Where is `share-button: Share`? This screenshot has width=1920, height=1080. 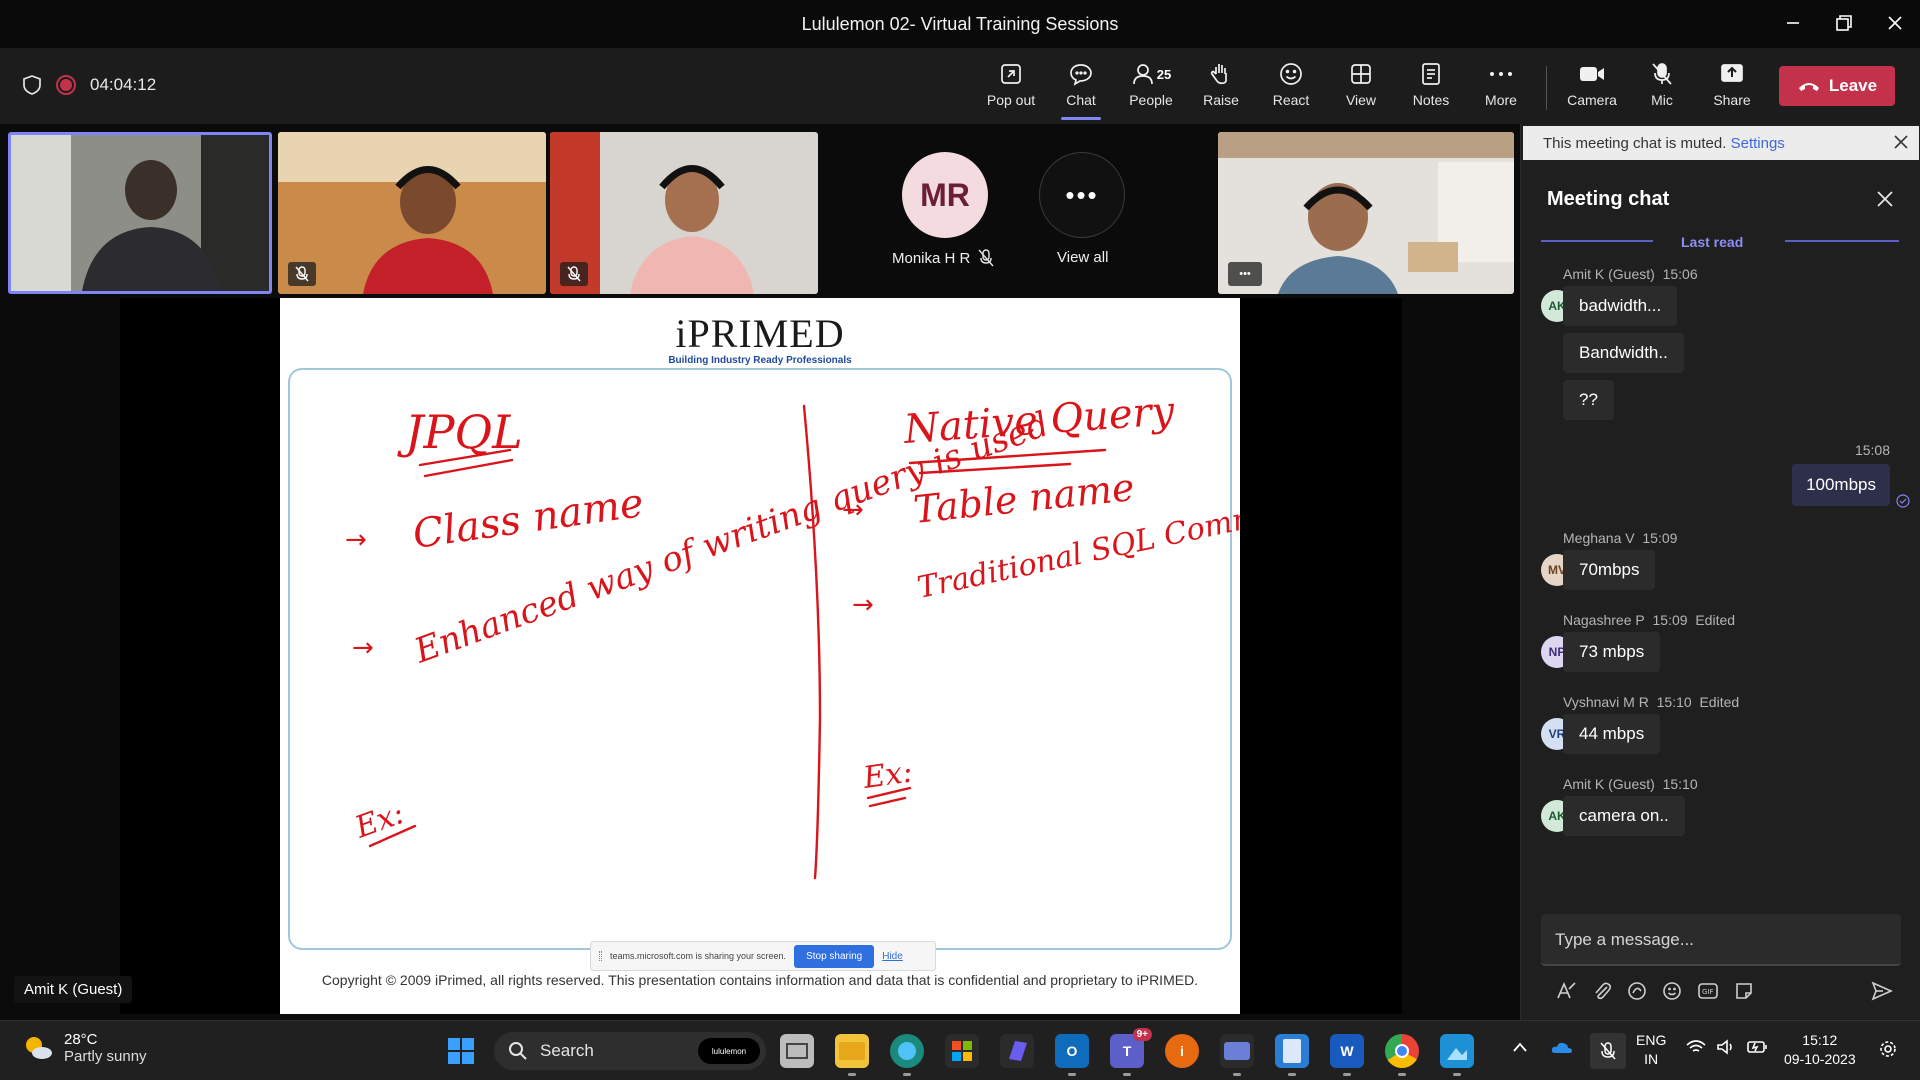 share-button: Share is located at coordinates (1732, 88).